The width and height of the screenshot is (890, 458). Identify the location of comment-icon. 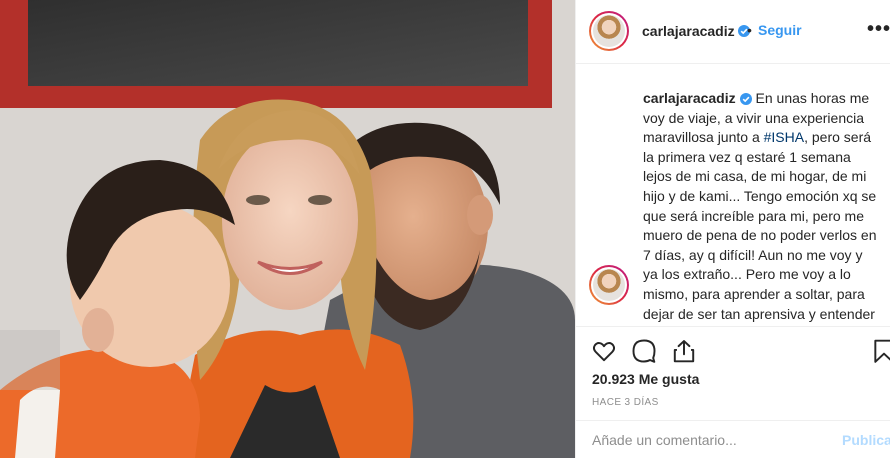
(644, 351).